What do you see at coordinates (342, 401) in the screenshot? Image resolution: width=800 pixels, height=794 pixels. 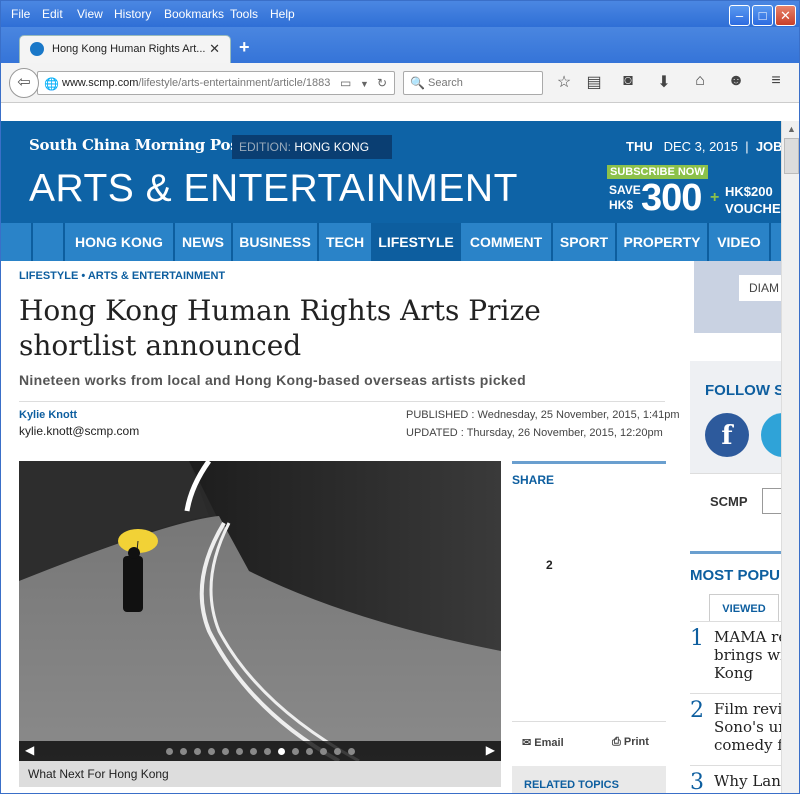 I see `divider` at bounding box center [342, 401].